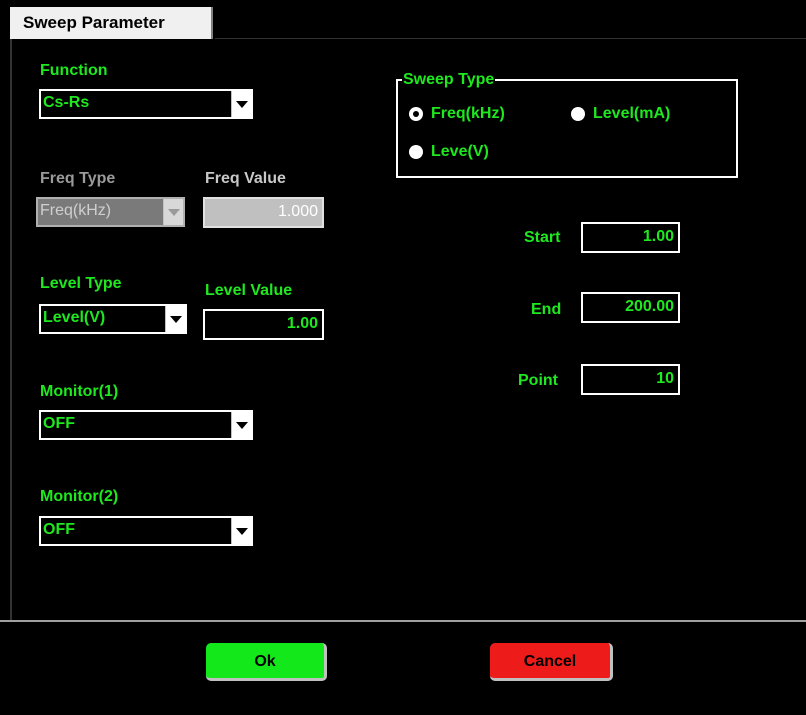  I want to click on freq-value-field: 1.000, so click(263, 212).